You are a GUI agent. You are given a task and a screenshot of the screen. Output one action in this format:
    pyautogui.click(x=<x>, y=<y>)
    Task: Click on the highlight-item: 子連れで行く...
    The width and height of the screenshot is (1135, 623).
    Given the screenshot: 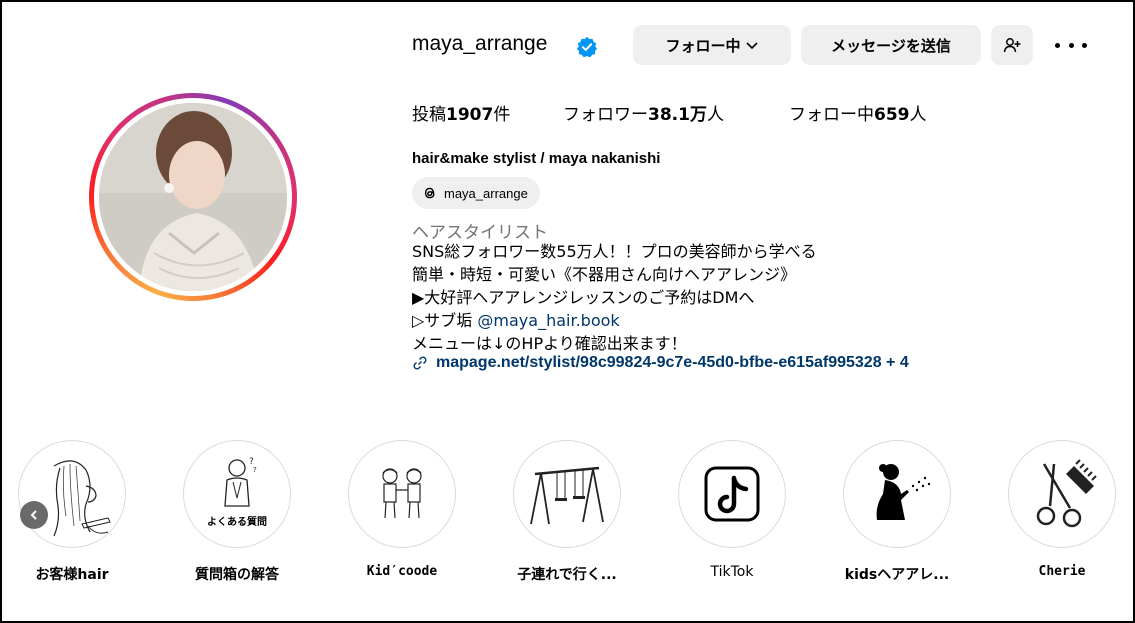 What is the action you would take?
    pyautogui.click(x=567, y=511)
    